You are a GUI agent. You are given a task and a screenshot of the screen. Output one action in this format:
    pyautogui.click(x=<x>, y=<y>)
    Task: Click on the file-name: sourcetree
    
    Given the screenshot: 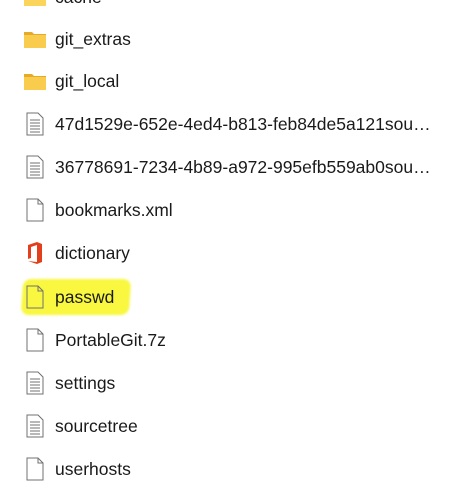 What is the action you would take?
    pyautogui.click(x=96, y=426)
    